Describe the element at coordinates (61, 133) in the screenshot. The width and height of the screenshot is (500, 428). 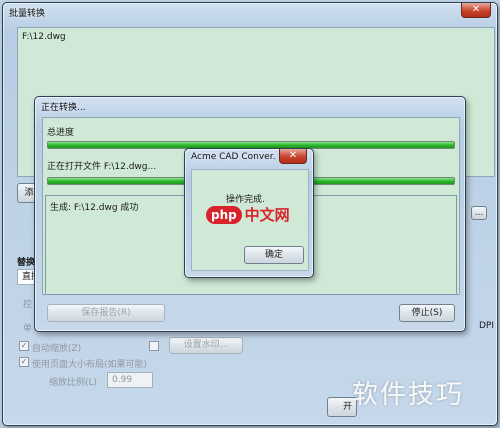
I see `total-progress-label: 总进度` at that location.